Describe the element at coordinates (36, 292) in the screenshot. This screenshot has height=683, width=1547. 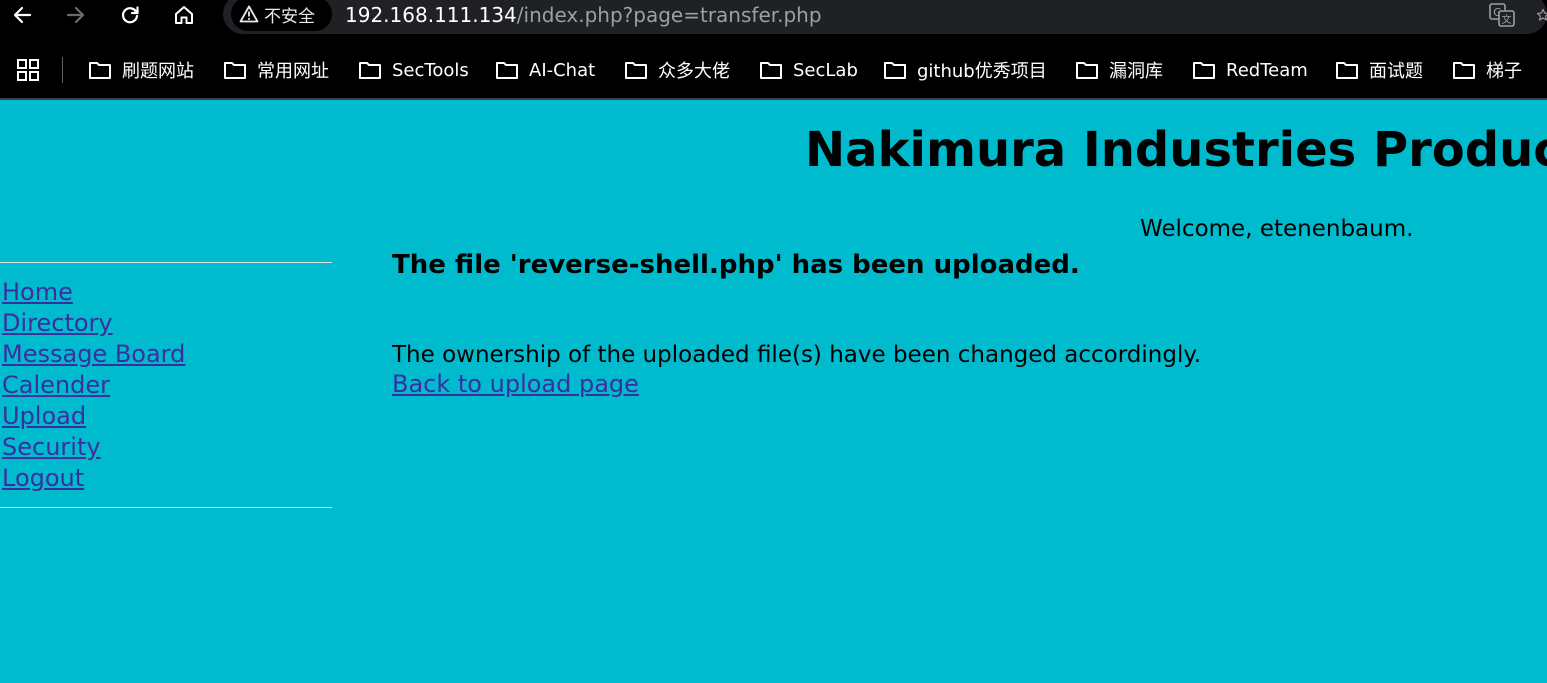
I see `nav-link-home: Home` at that location.